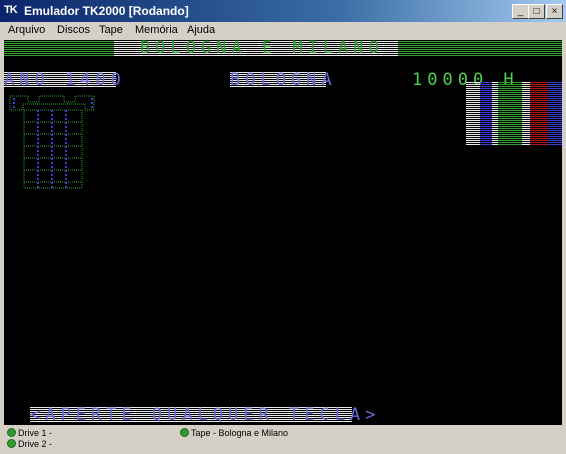 This screenshot has width=566, height=454. What do you see at coordinates (486, 114) in the screenshot?
I see `stripe-blue` at bounding box center [486, 114].